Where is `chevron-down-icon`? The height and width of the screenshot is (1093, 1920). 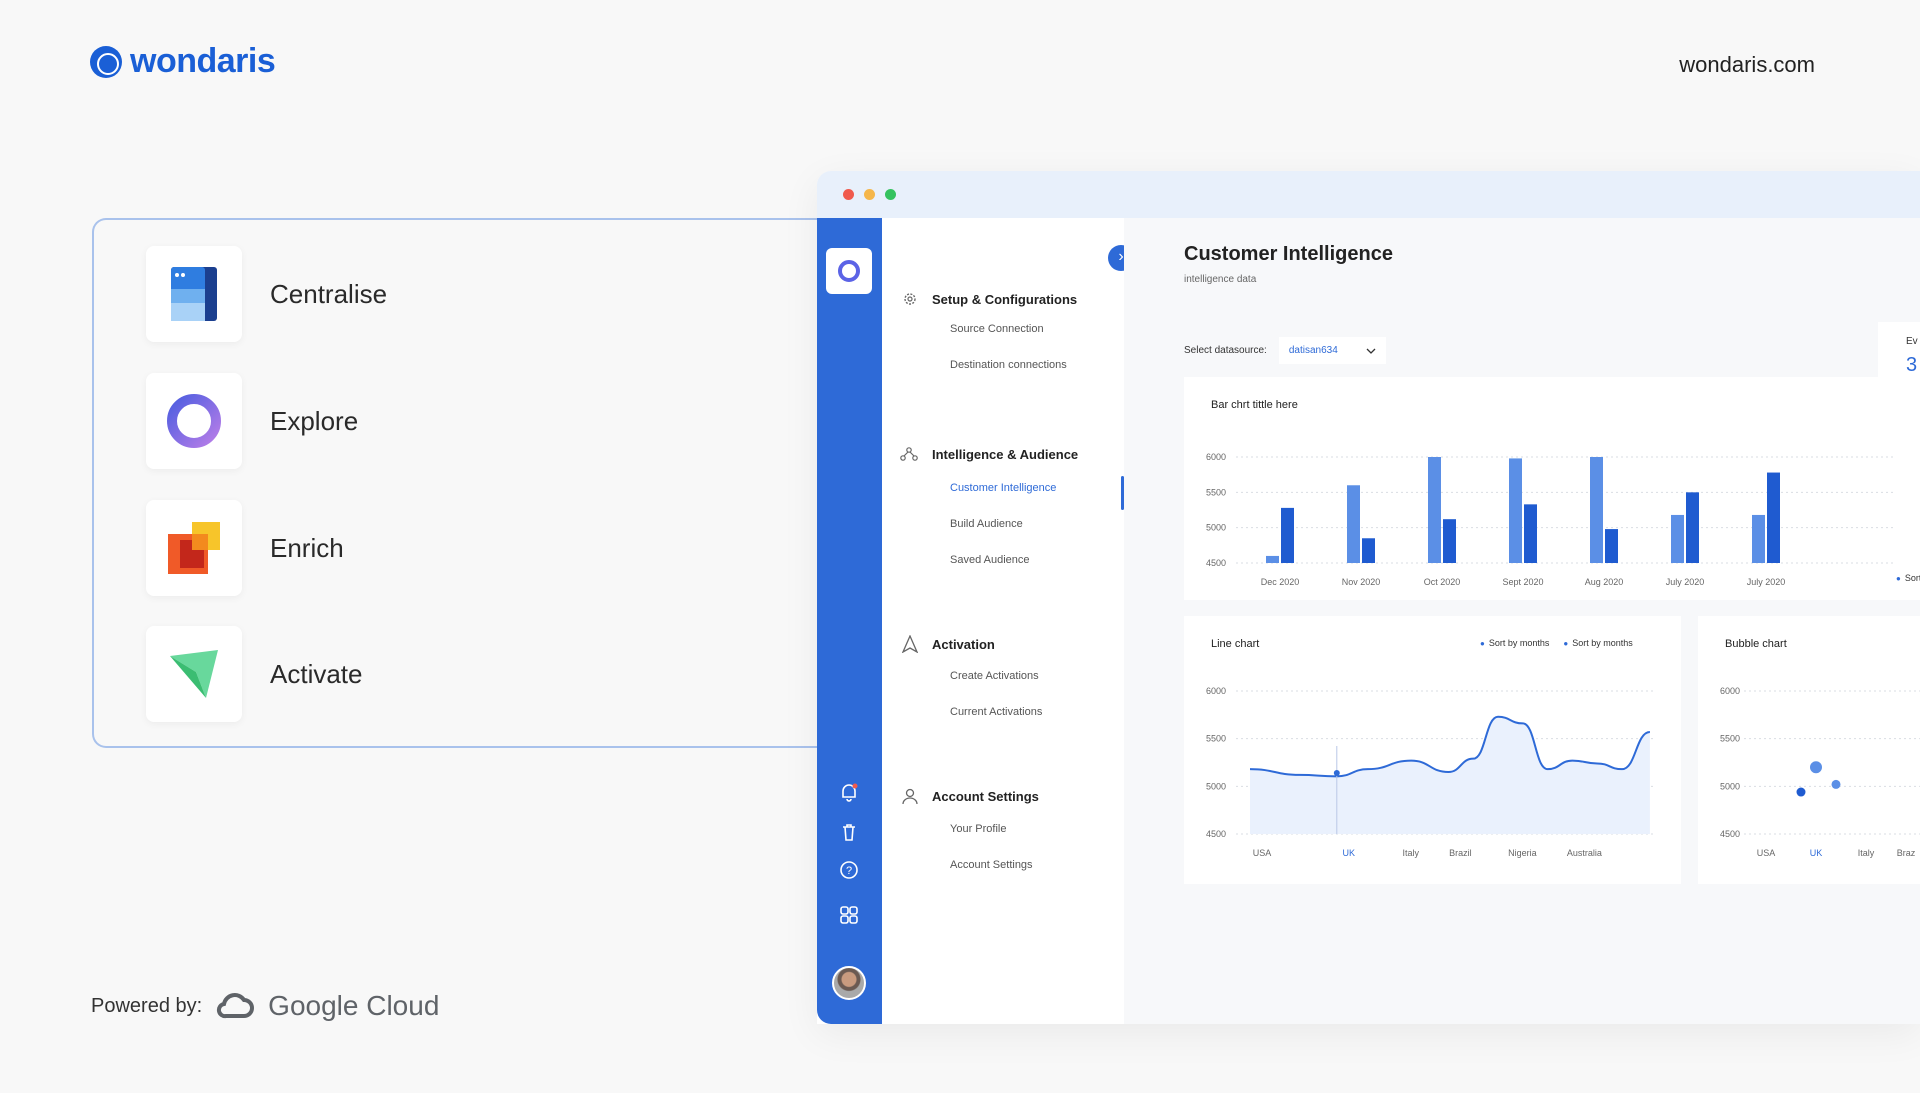
chevron-down-icon is located at coordinates (1371, 351).